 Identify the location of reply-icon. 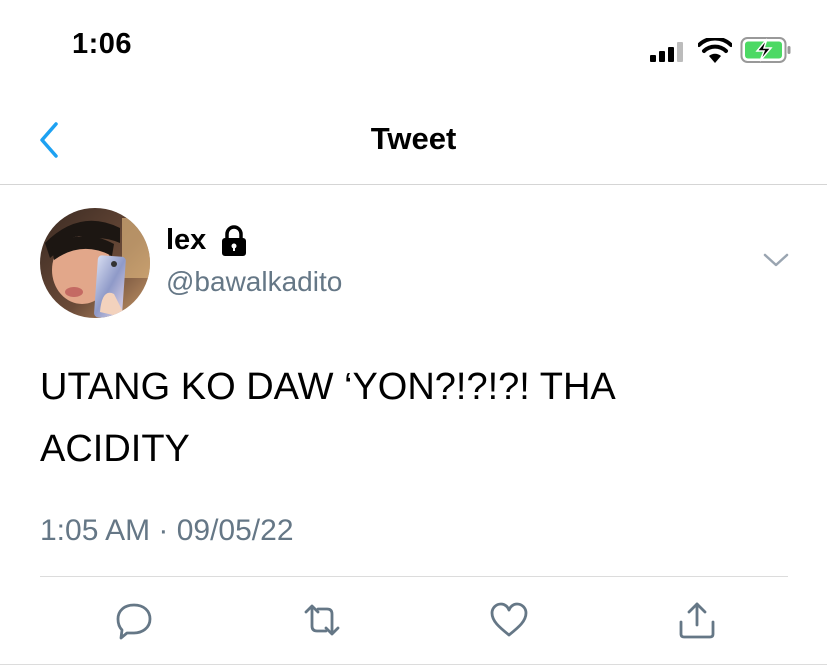
(134, 621).